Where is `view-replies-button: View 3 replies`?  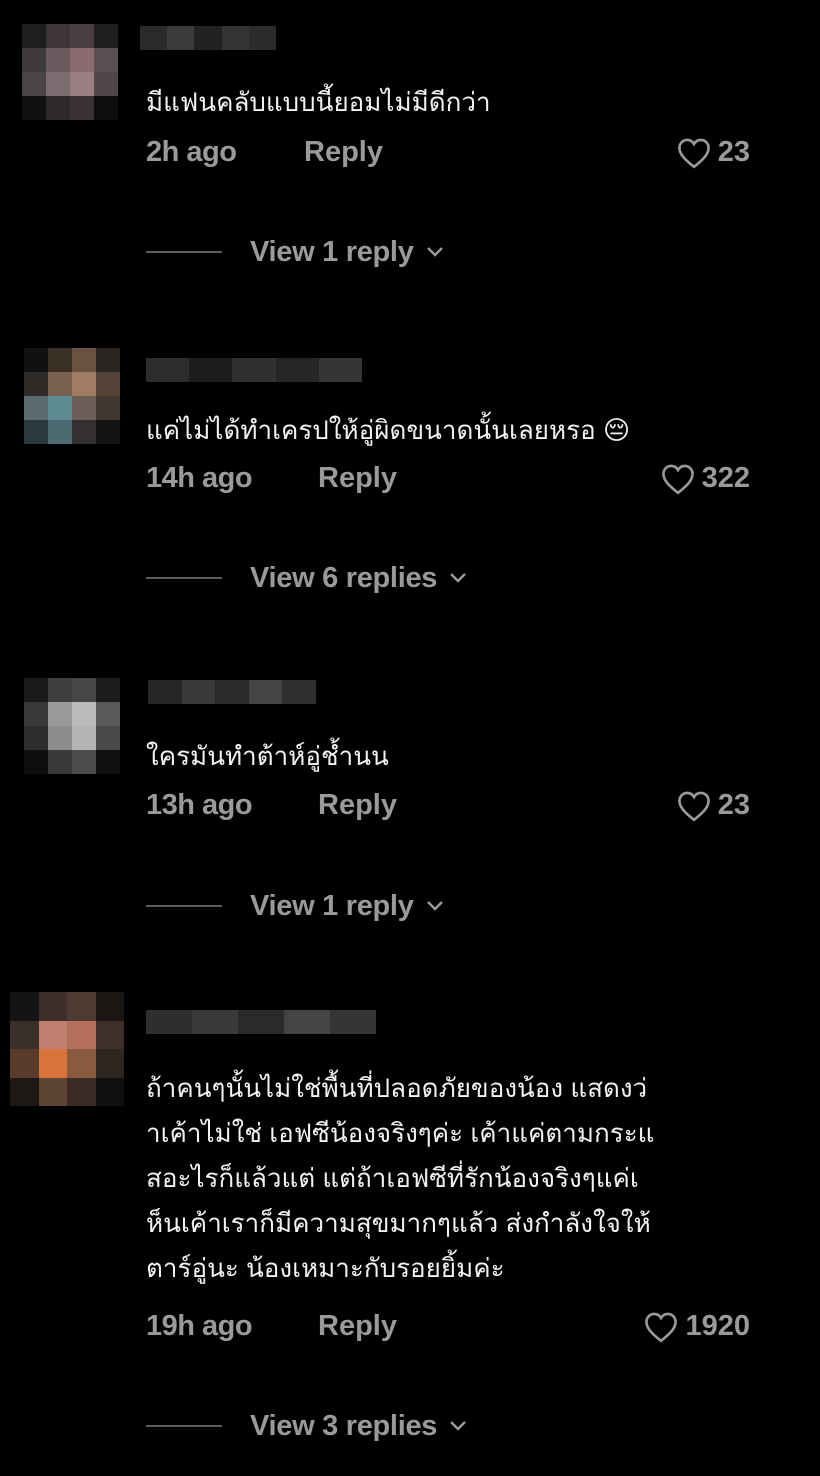
view-replies-button: View 3 replies is located at coordinates (307, 1426).